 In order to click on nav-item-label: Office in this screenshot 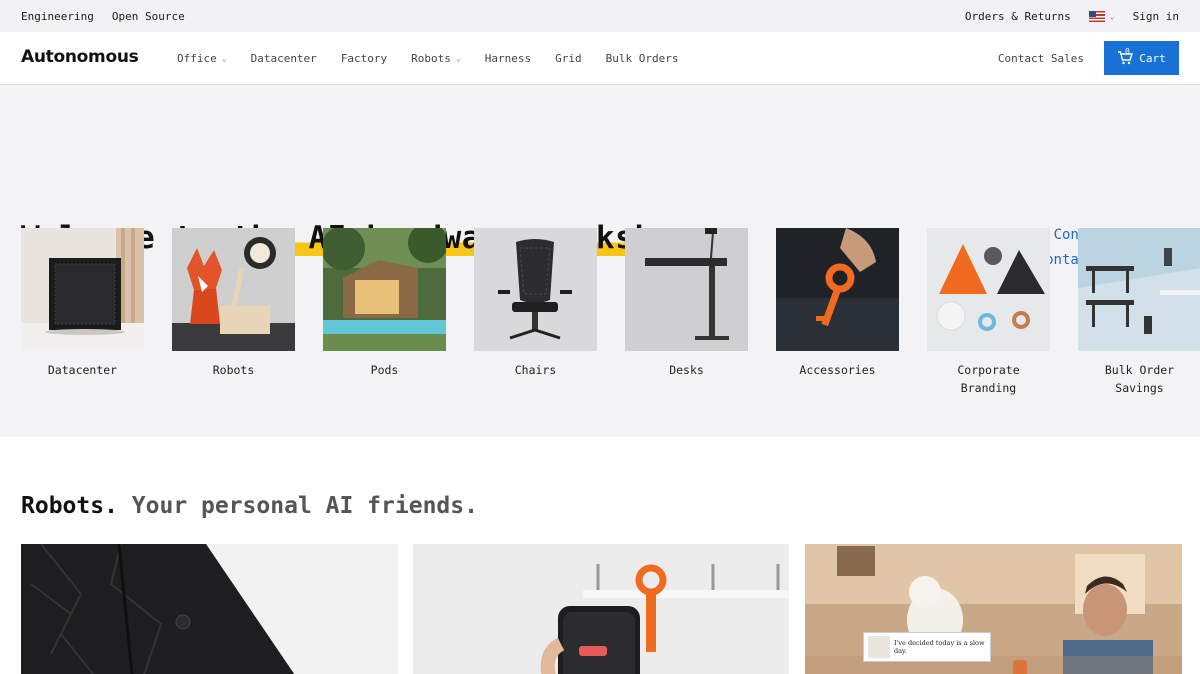, I will do `click(197, 58)`.